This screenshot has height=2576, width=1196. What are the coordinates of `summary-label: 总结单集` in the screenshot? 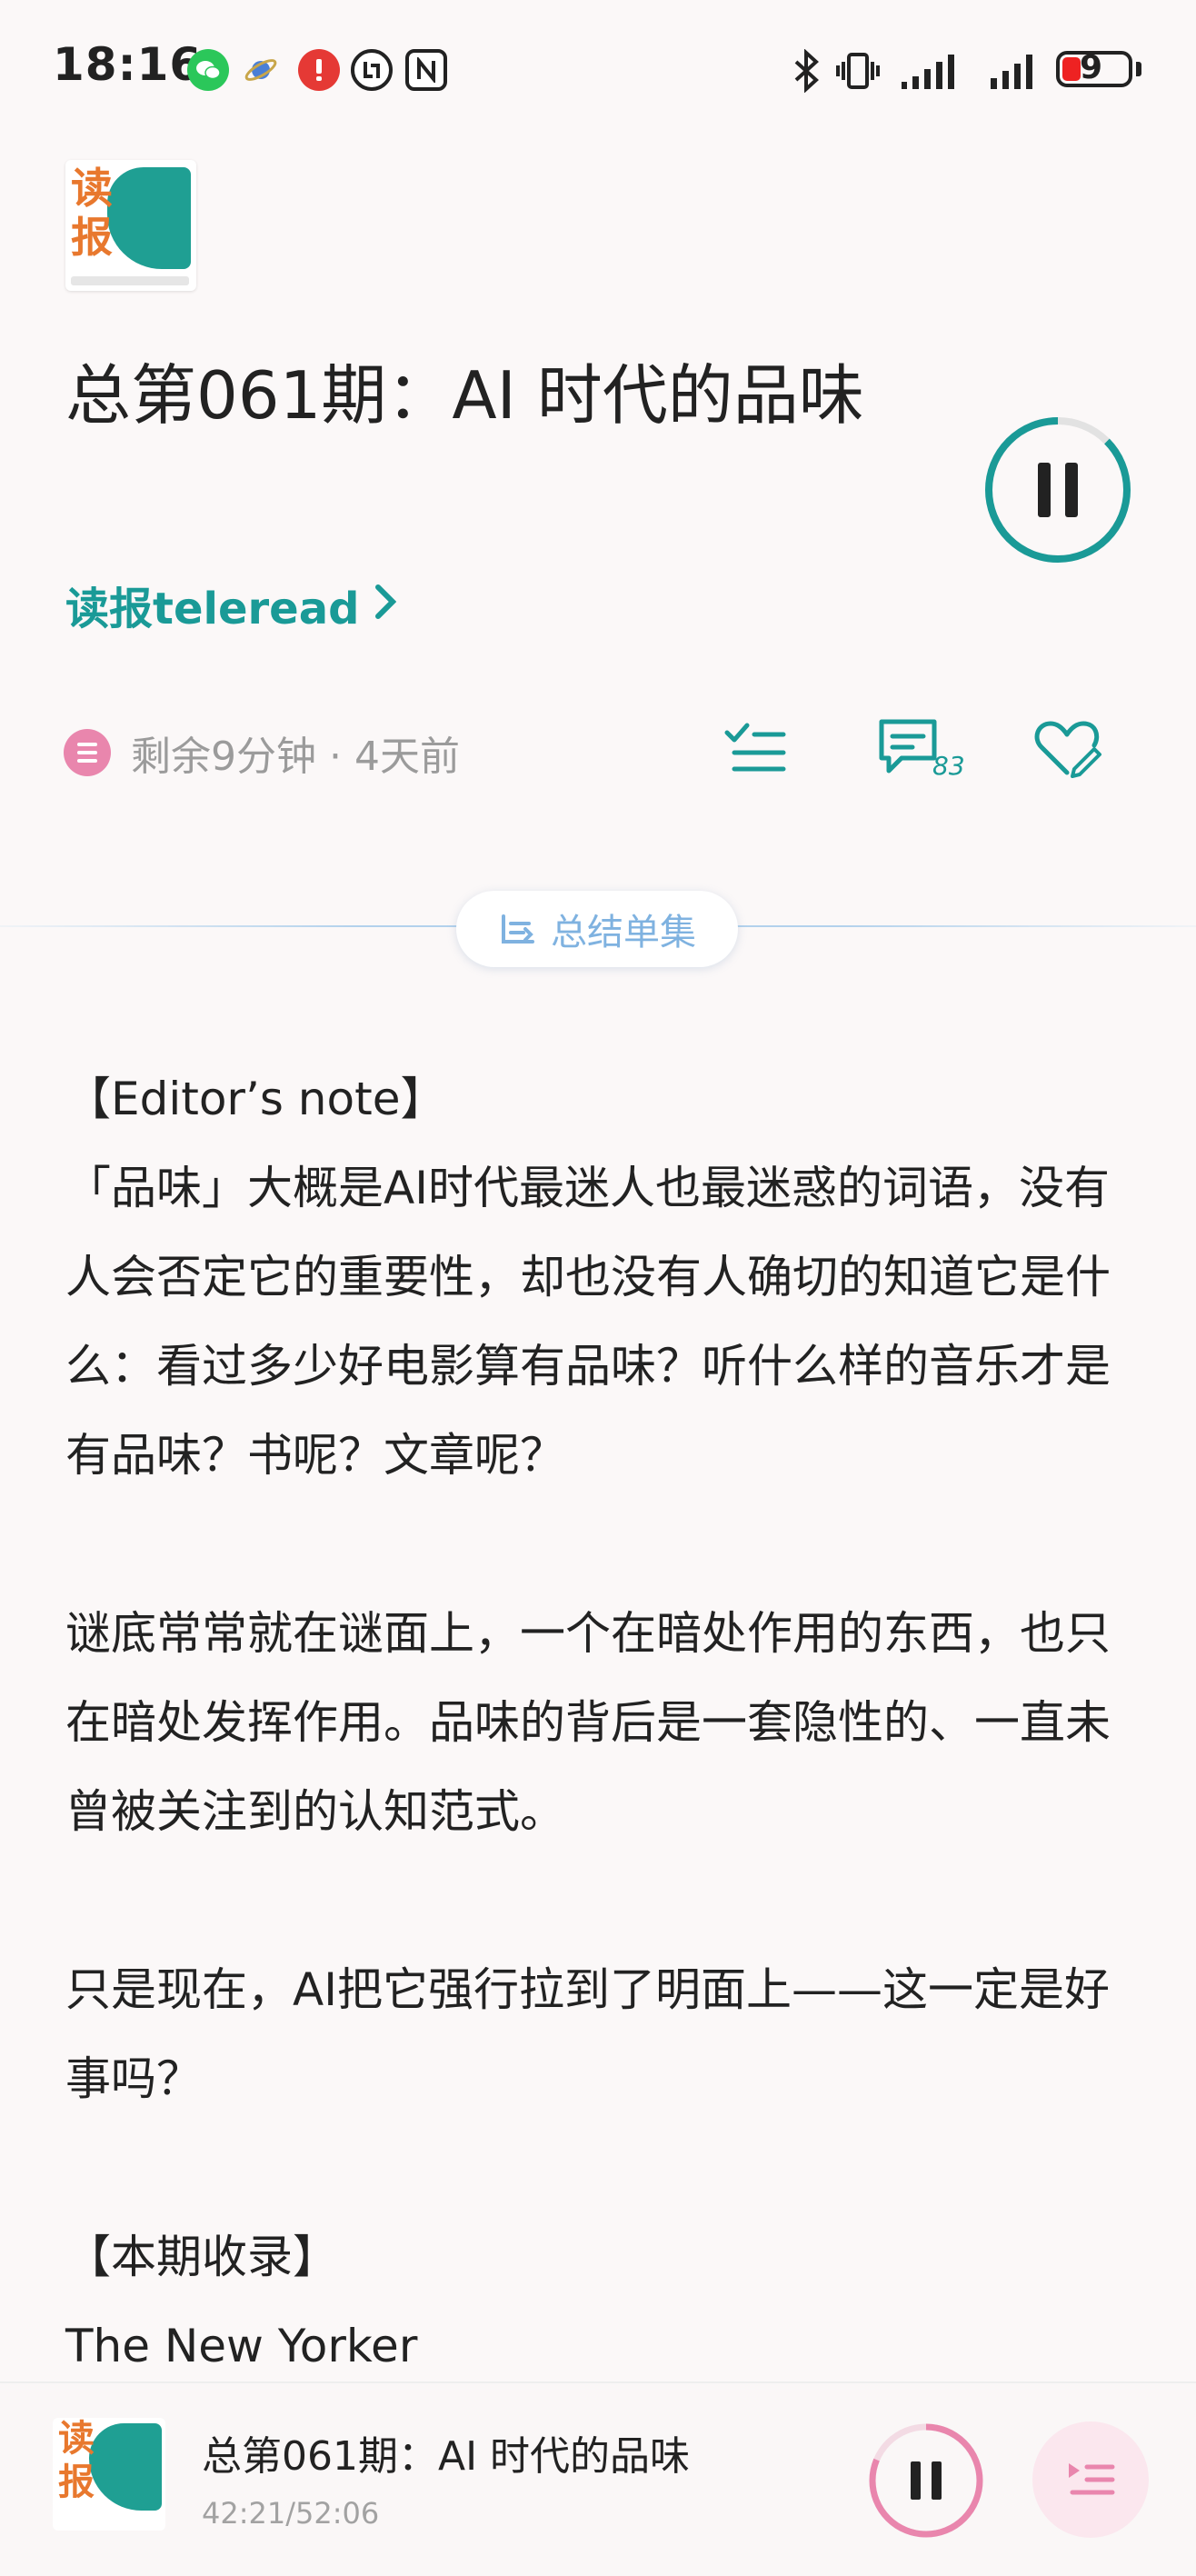 It's located at (623, 933).